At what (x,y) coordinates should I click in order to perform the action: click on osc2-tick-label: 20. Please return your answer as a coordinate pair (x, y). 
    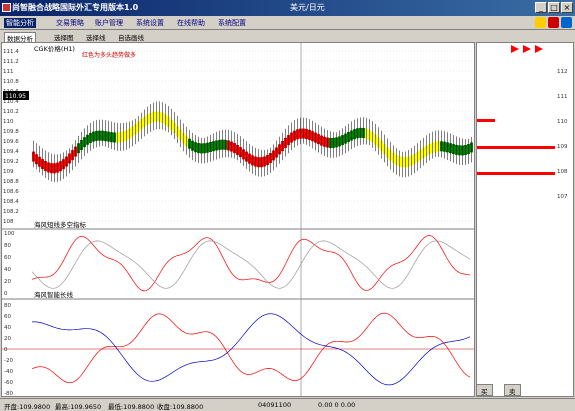
    Looking at the image, I should click on (7, 339).